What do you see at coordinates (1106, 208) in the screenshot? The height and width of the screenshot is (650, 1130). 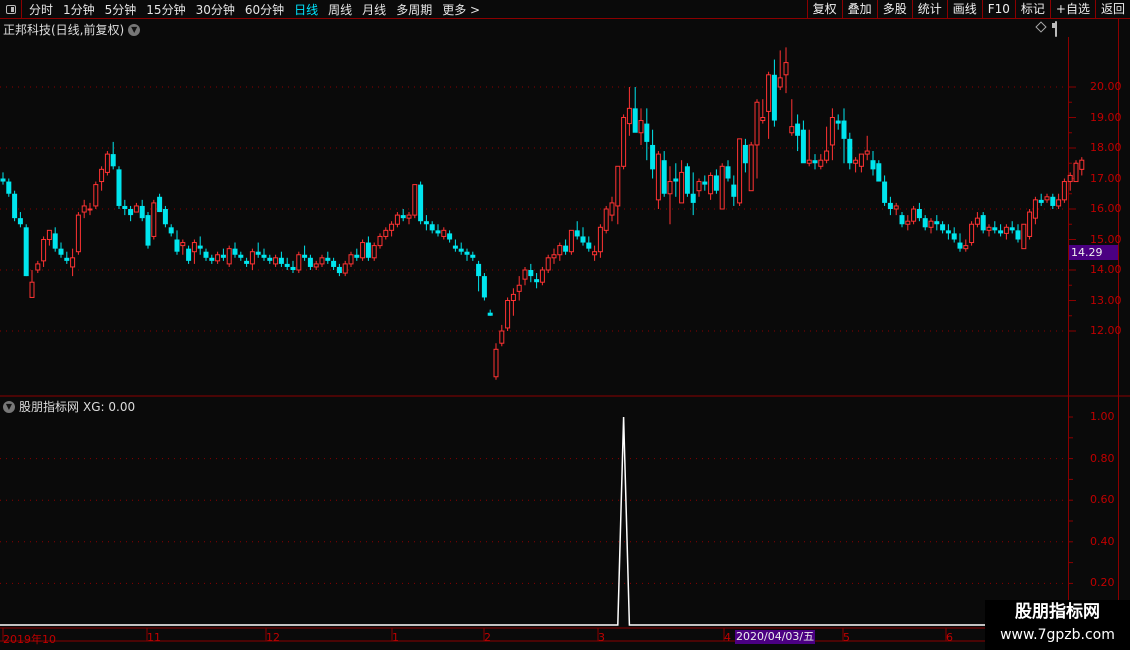 I see `price-tick-label: 16.00` at bounding box center [1106, 208].